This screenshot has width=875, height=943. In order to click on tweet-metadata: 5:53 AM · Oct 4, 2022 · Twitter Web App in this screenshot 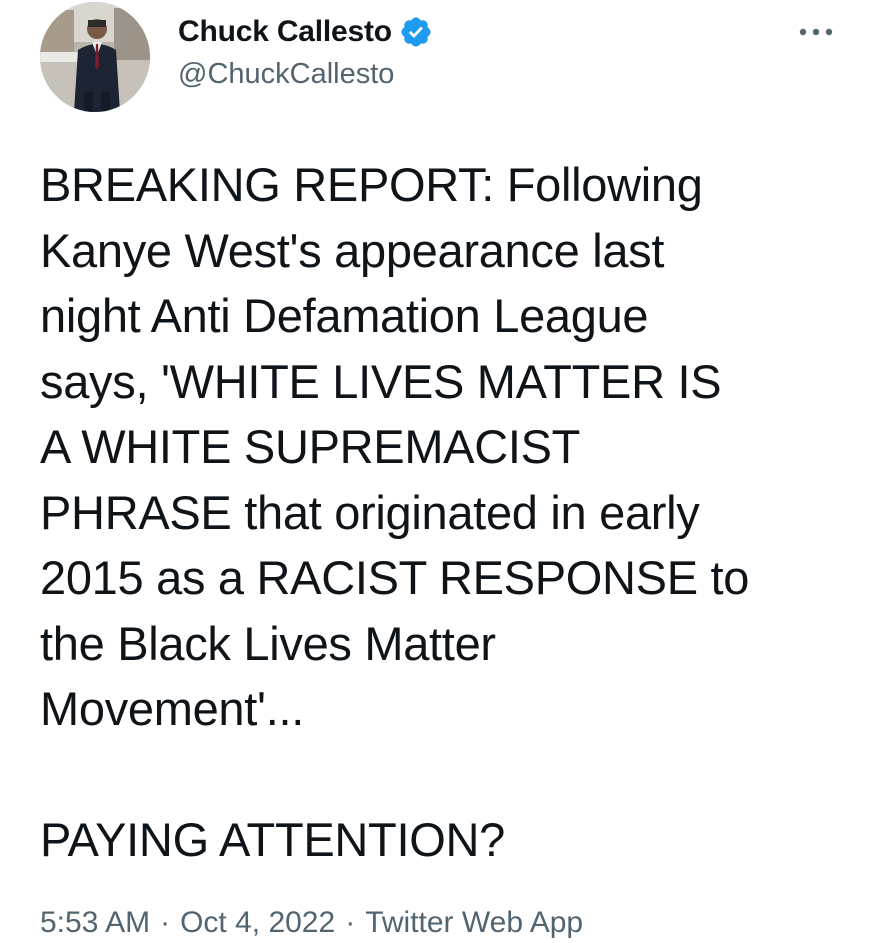, I will do `click(311, 923)`.